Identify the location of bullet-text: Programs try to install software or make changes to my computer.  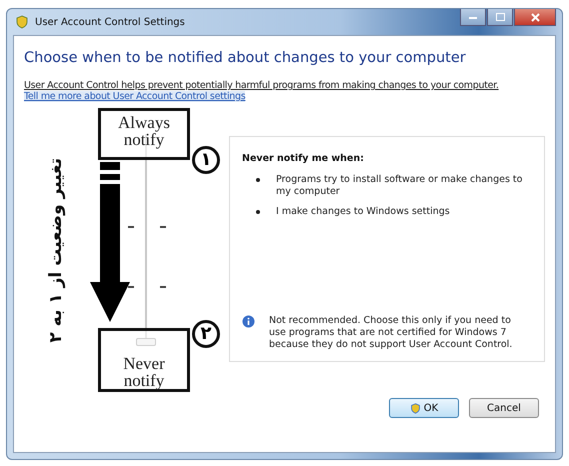
(400, 186).